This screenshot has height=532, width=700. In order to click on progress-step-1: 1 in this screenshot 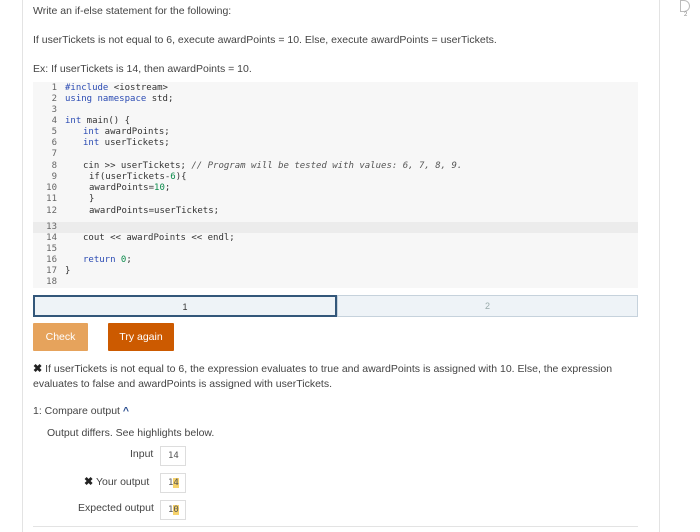, I will do `click(185, 306)`.